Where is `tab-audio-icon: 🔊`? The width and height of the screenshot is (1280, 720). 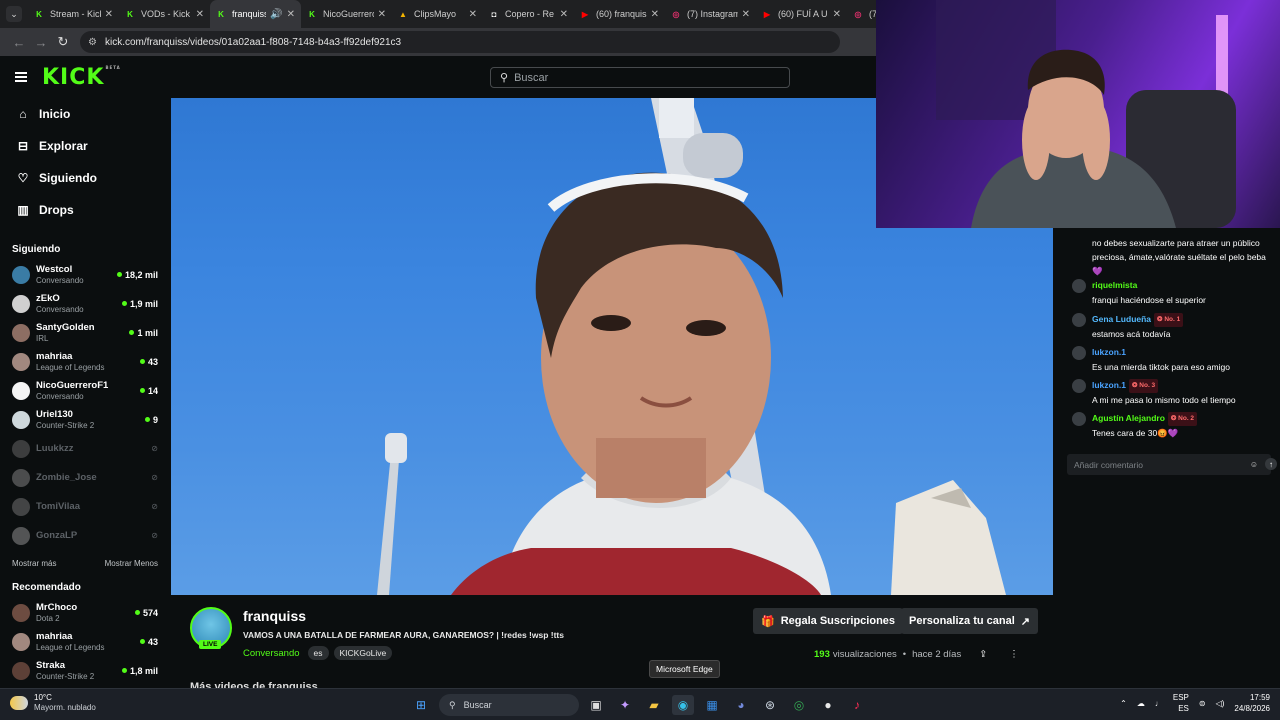 tab-audio-icon: 🔊 is located at coordinates (276, 14).